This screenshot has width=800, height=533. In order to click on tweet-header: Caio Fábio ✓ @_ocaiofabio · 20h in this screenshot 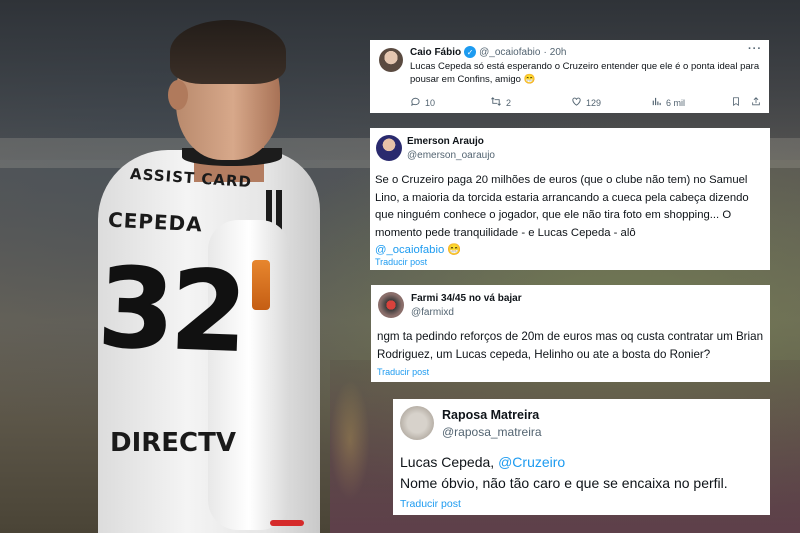, I will do `click(488, 52)`.